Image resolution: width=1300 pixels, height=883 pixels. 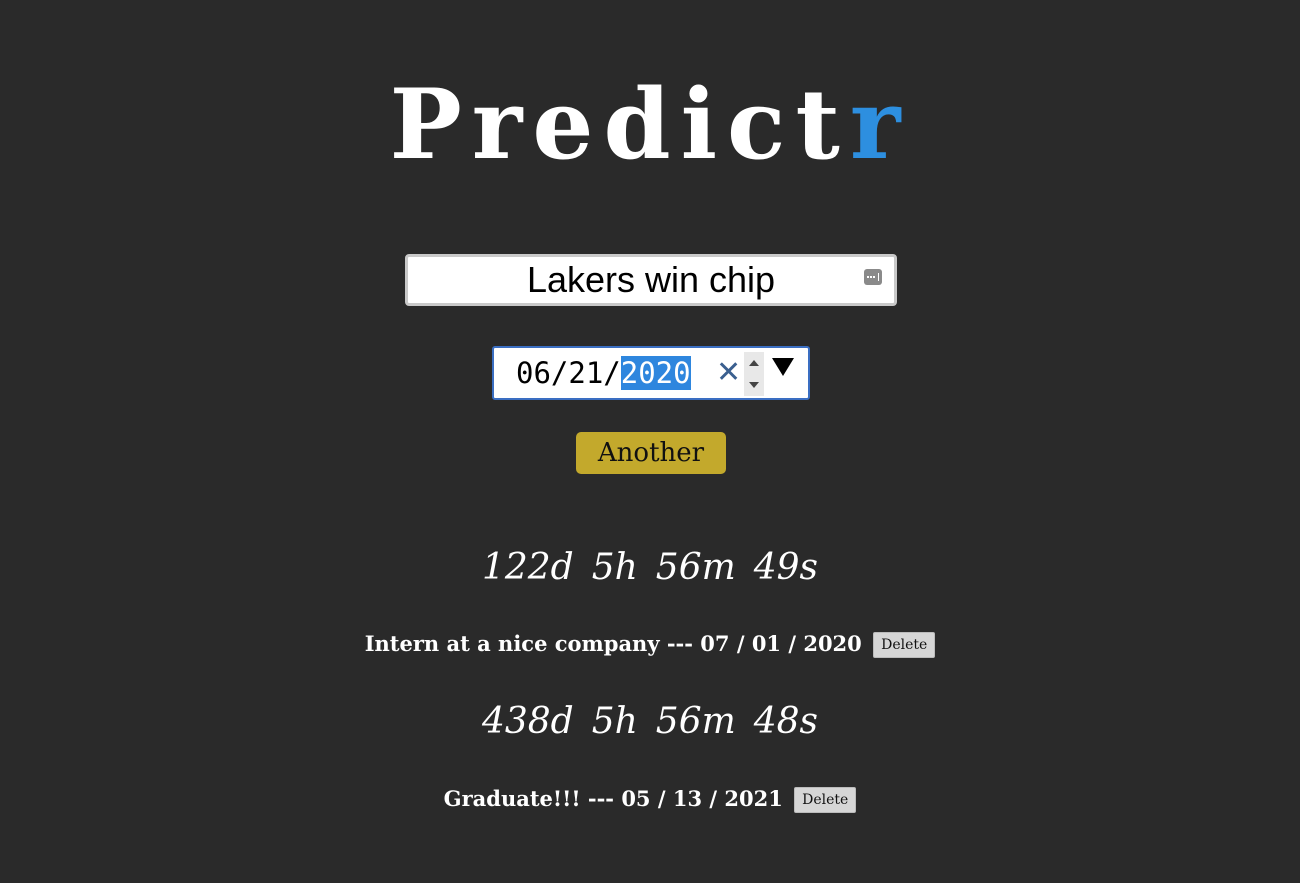 I want to click on prediction-input-container, so click(x=651, y=280).